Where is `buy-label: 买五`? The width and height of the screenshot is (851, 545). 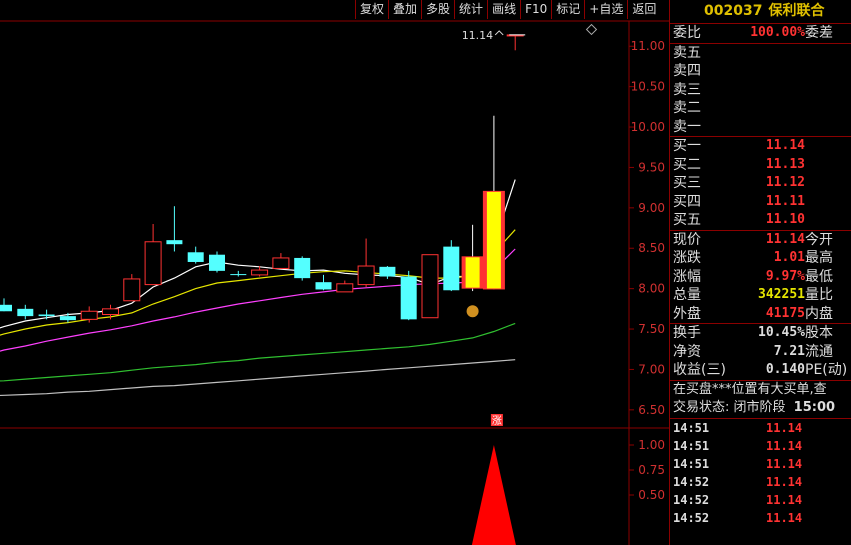
buy-label: 买五 is located at coordinates (687, 220).